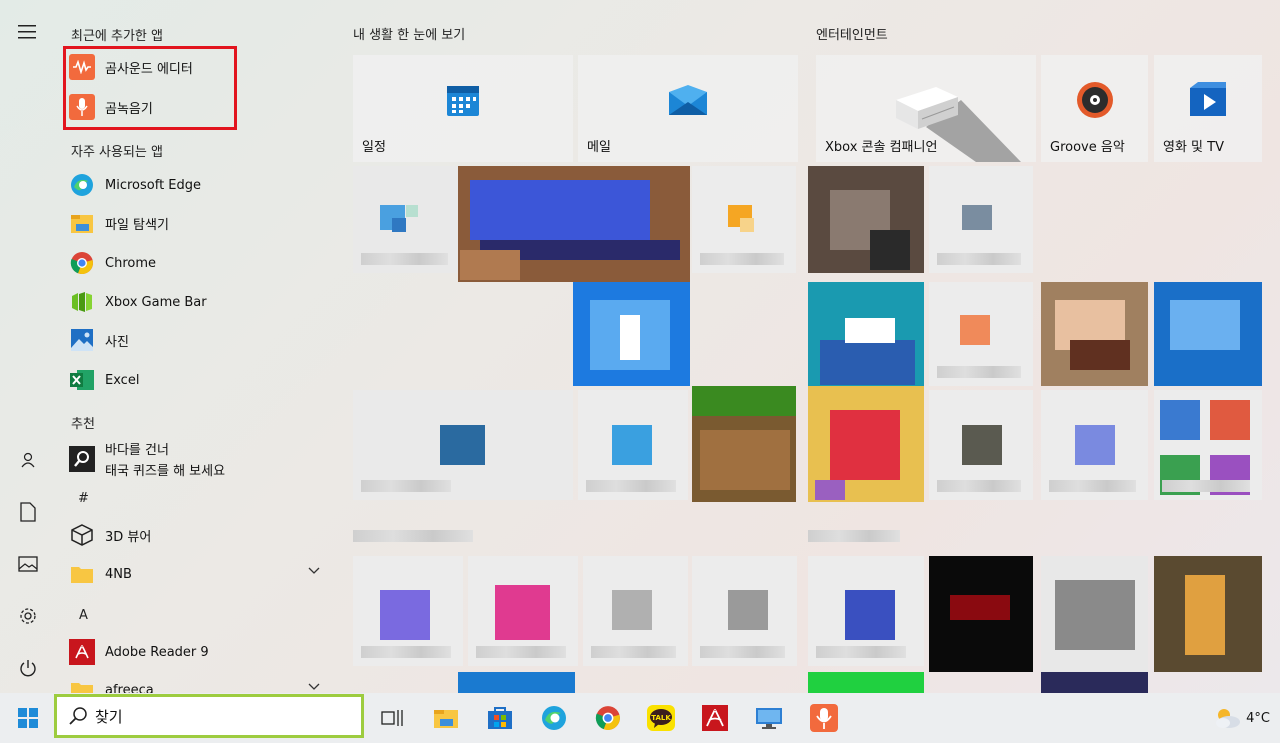 This screenshot has width=1280, height=743. Describe the element at coordinates (201, 574) in the screenshot. I see `folder-4nb: 4NB` at that location.